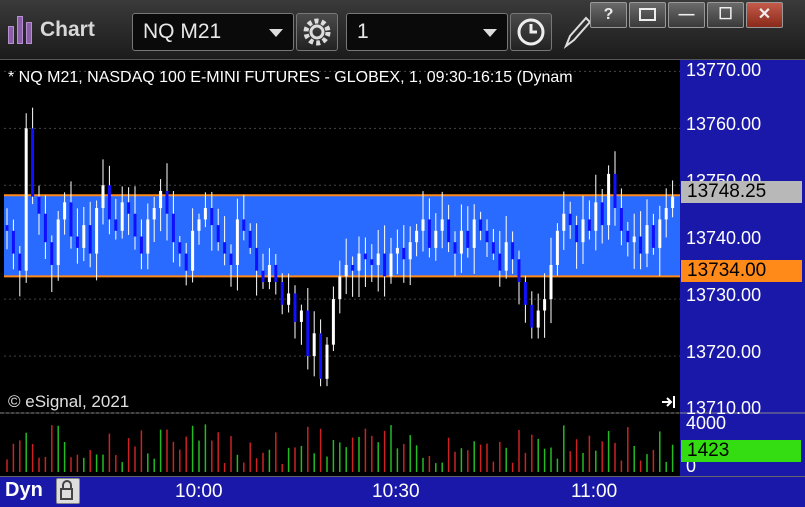 The height and width of the screenshot is (507, 805). What do you see at coordinates (724, 295) in the screenshot?
I see `price-tick: 13730.00` at bounding box center [724, 295].